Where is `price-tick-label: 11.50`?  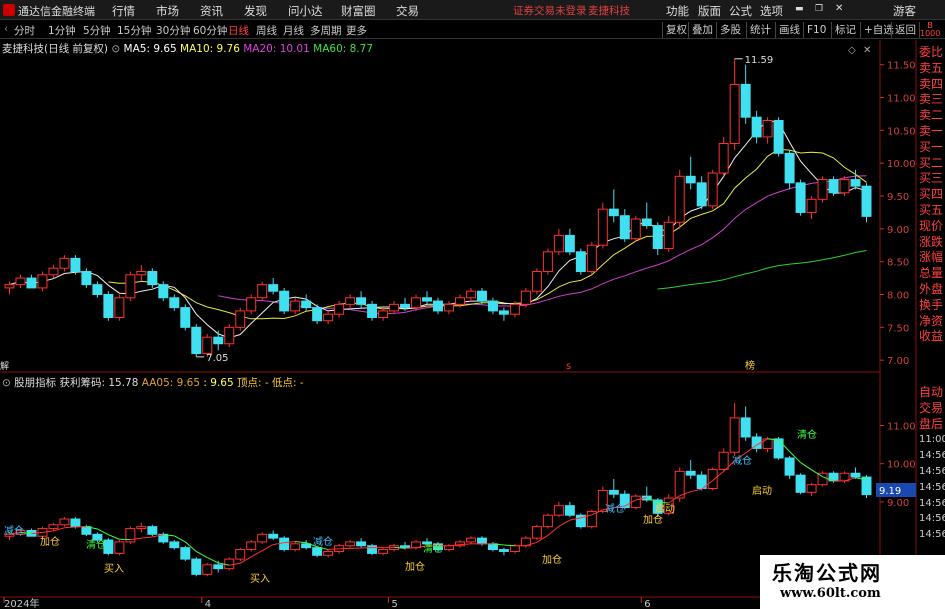
price-tick-label: 11.50 is located at coordinates (901, 66).